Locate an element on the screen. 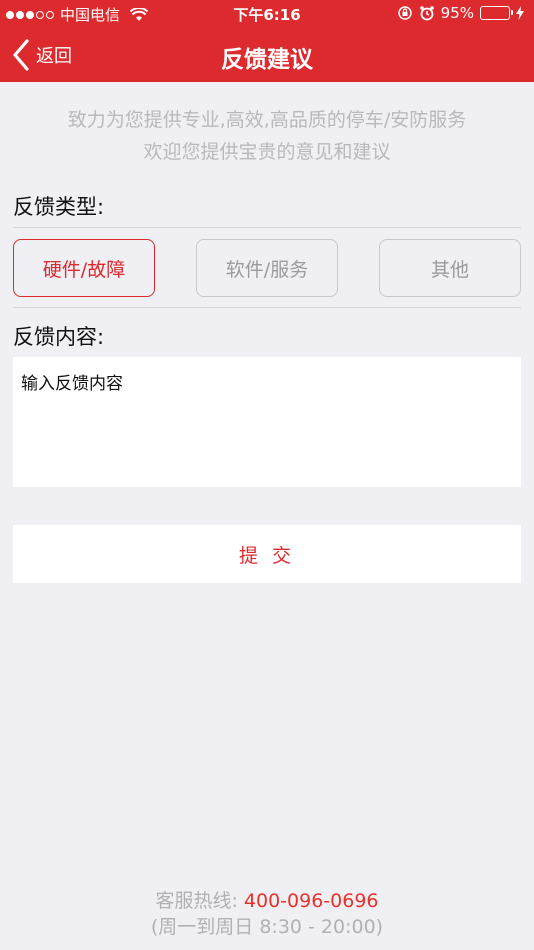  top-bar: 中国电信 下午6:16 95% 返回 反馈建议 is located at coordinates (267, 41).